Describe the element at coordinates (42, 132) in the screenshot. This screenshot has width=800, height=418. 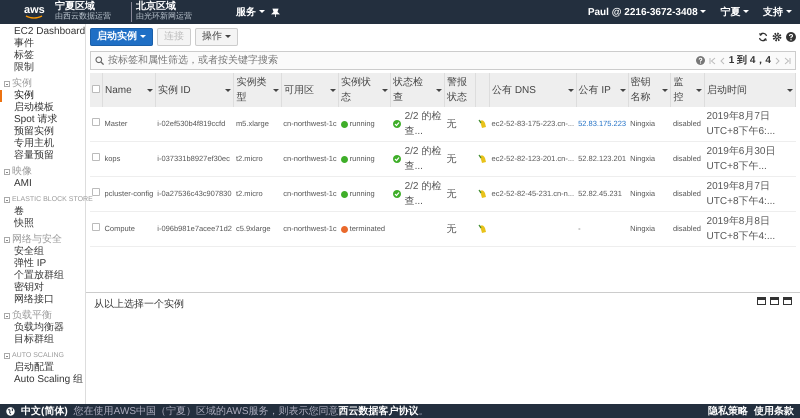
I see `sidebar-item: 预留实例` at that location.